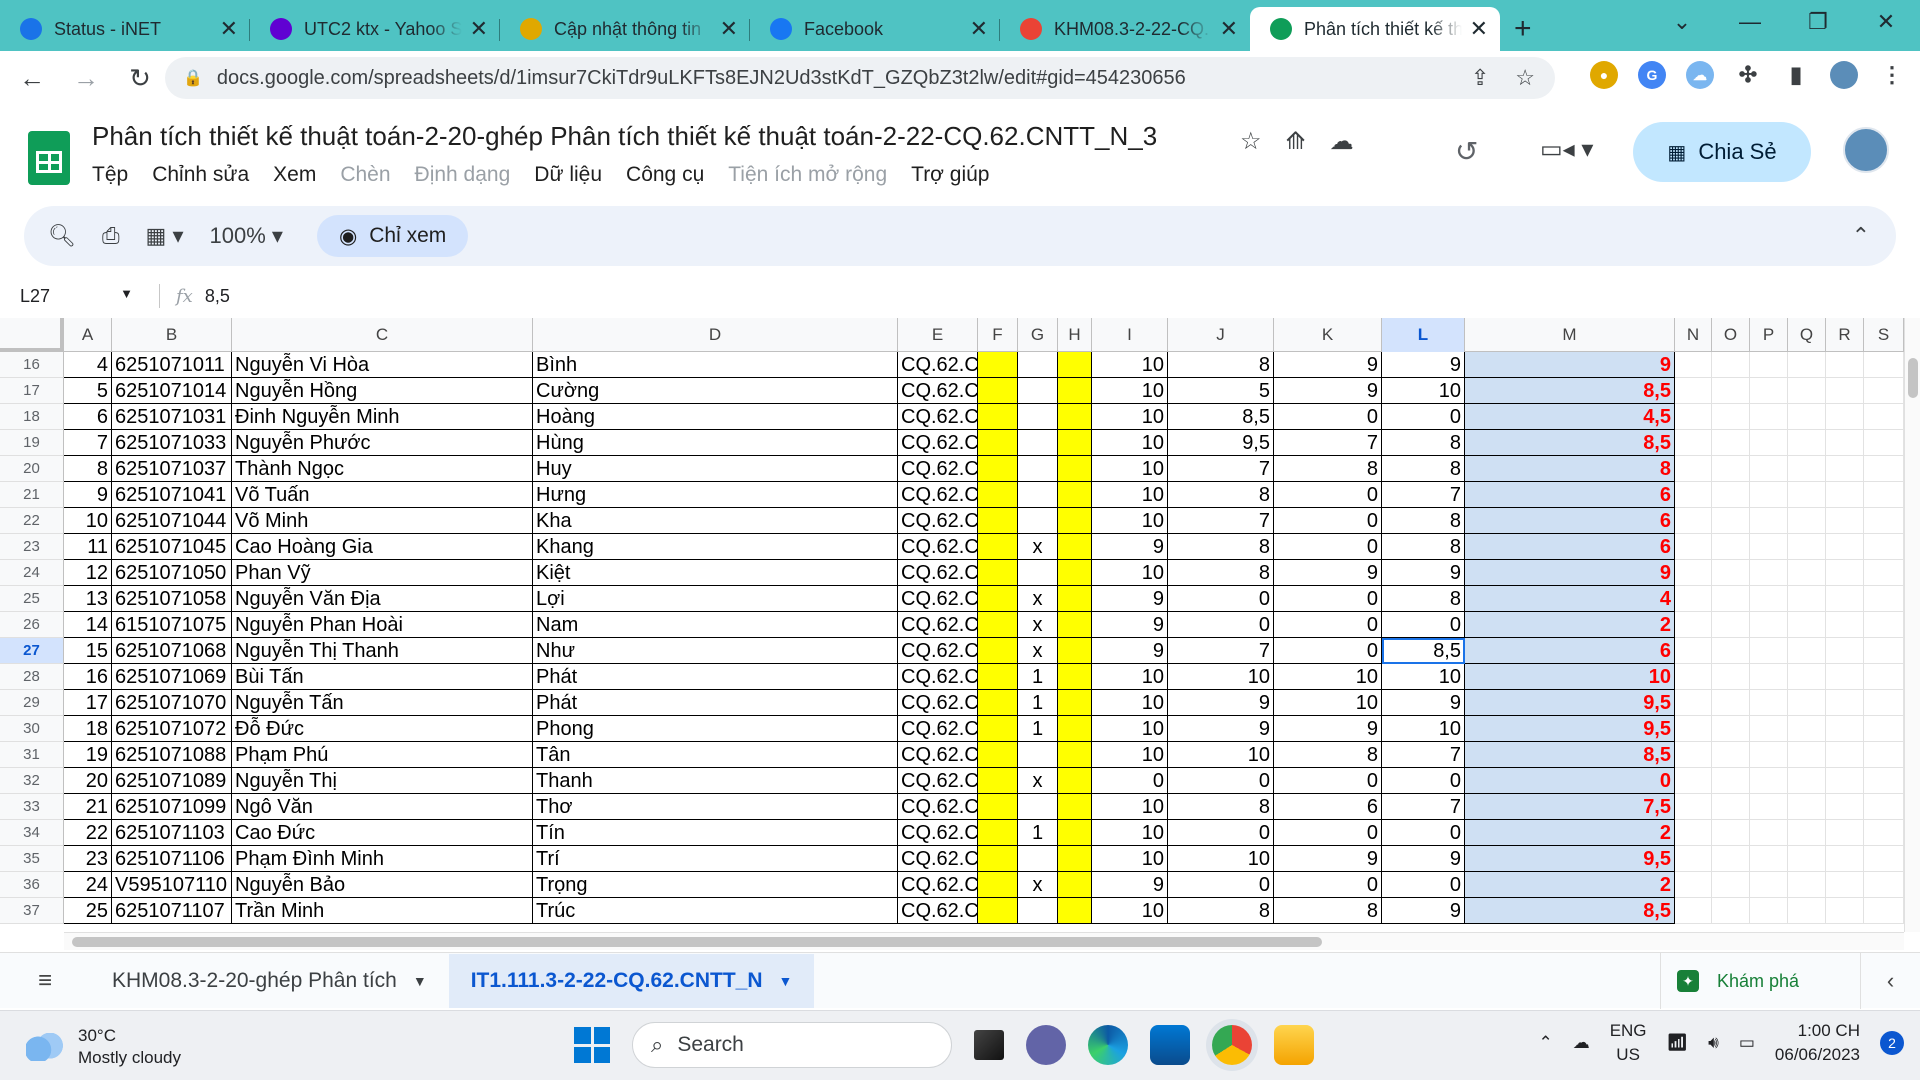  Describe the element at coordinates (1890, 981) in the screenshot. I see `side-panel-toggle-icon: ‹` at that location.